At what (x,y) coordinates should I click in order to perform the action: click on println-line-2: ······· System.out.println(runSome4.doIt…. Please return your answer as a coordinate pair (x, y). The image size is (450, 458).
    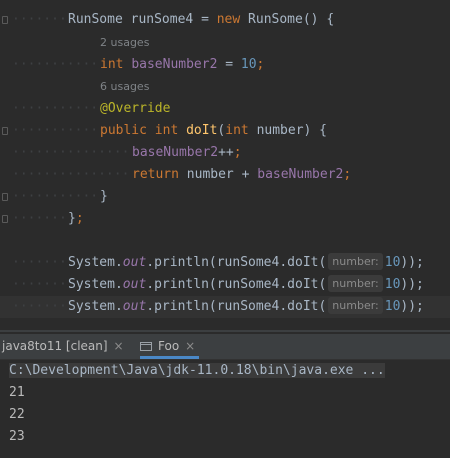
    Looking at the image, I should click on (225, 285).